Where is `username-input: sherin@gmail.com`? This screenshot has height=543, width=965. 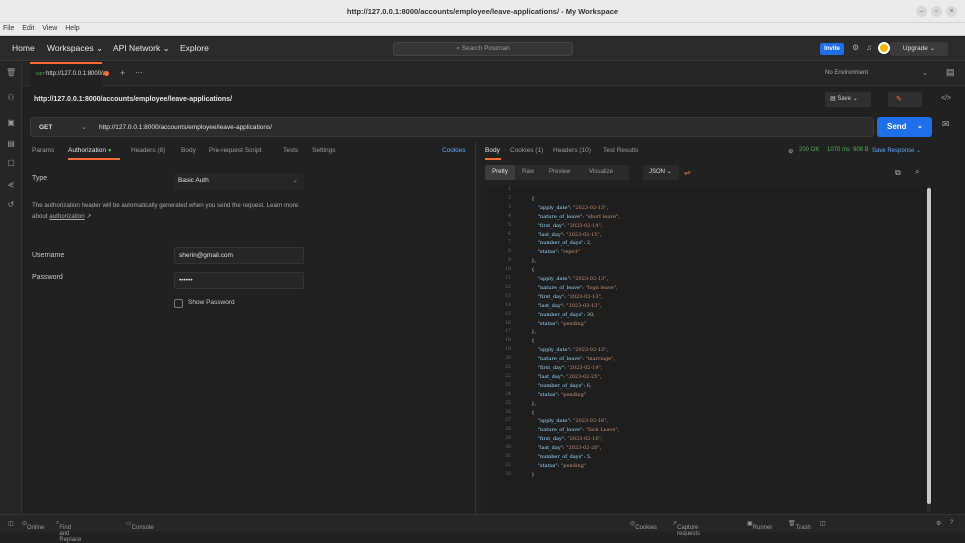 username-input: sherin@gmail.com is located at coordinates (239, 255).